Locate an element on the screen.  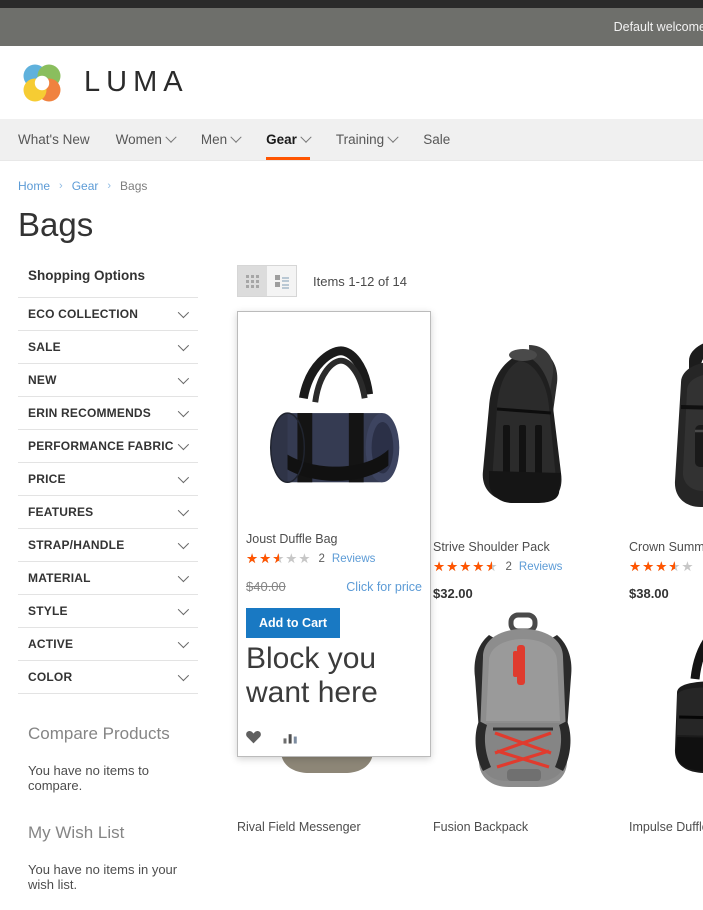
filter-label: PRICE is located at coordinates (47, 479).